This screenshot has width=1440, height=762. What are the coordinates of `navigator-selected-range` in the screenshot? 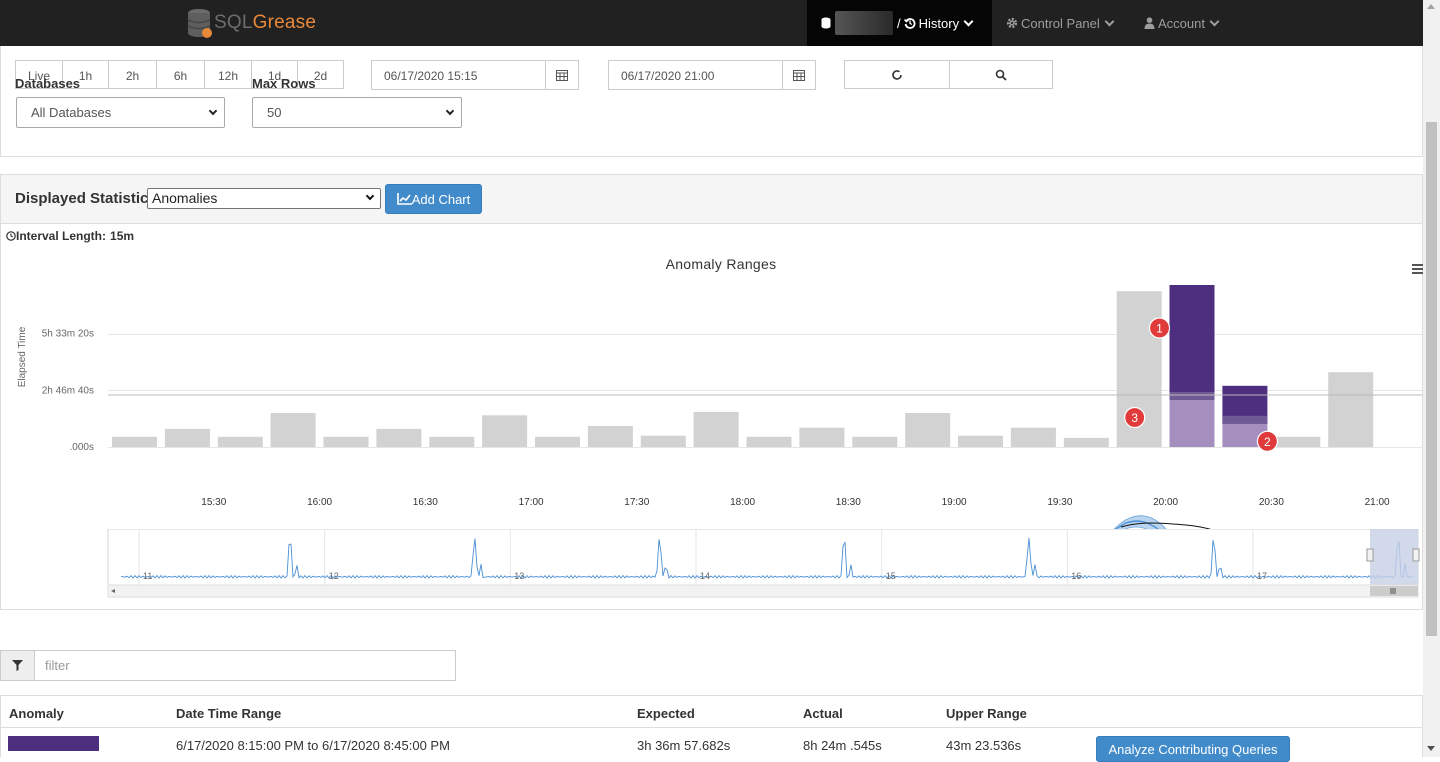 It's located at (1394, 557).